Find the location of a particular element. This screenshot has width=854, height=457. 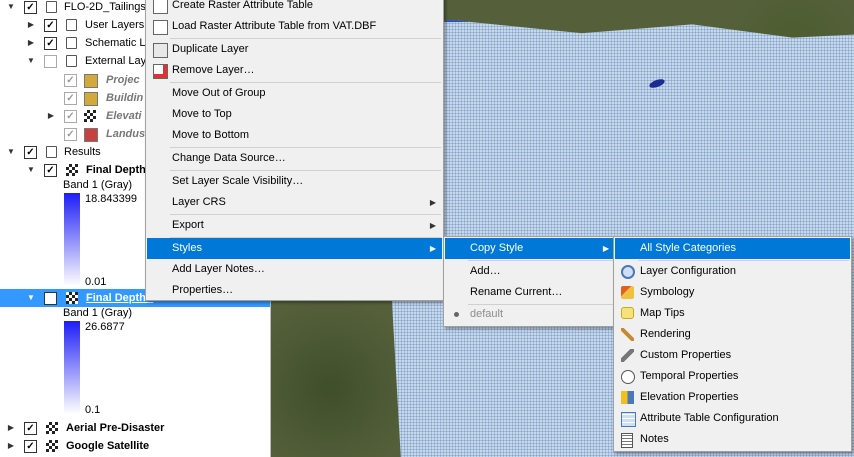

legend-max-value: 26.6877 is located at coordinates (105, 327).